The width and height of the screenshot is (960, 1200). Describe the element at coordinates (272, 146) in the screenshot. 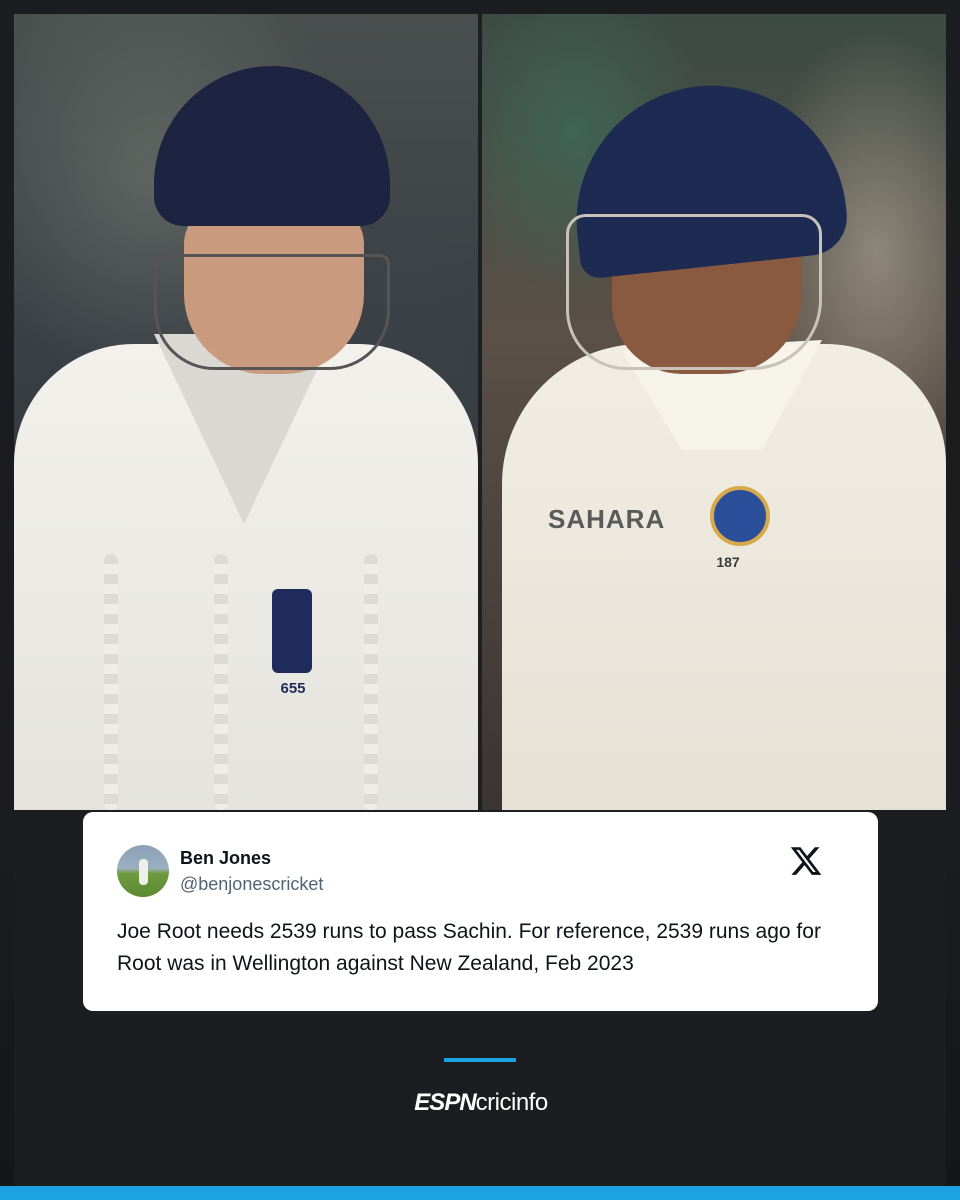

I see `england-helmet` at that location.